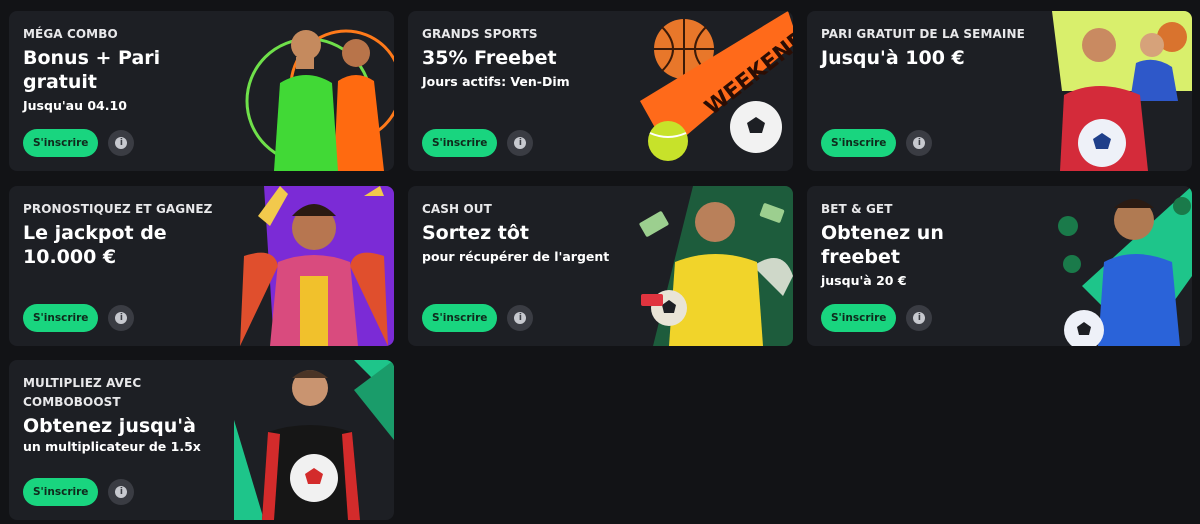 This screenshot has width=1200, height=524. I want to click on promo-title: Jusqu'à 100 €, so click(893, 58).